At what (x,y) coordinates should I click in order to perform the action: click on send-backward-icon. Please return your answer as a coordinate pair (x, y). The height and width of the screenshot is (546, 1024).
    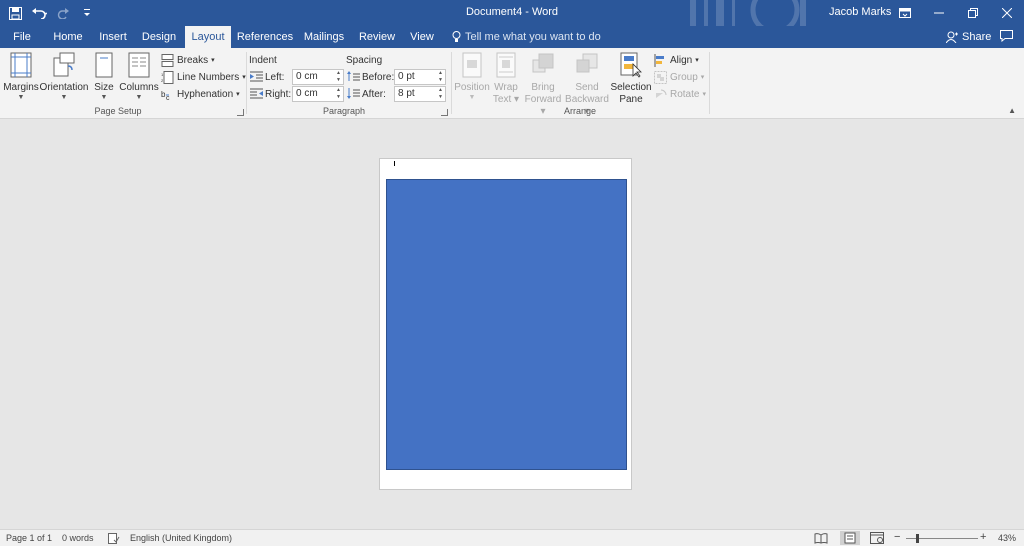
    Looking at the image, I should click on (587, 63).